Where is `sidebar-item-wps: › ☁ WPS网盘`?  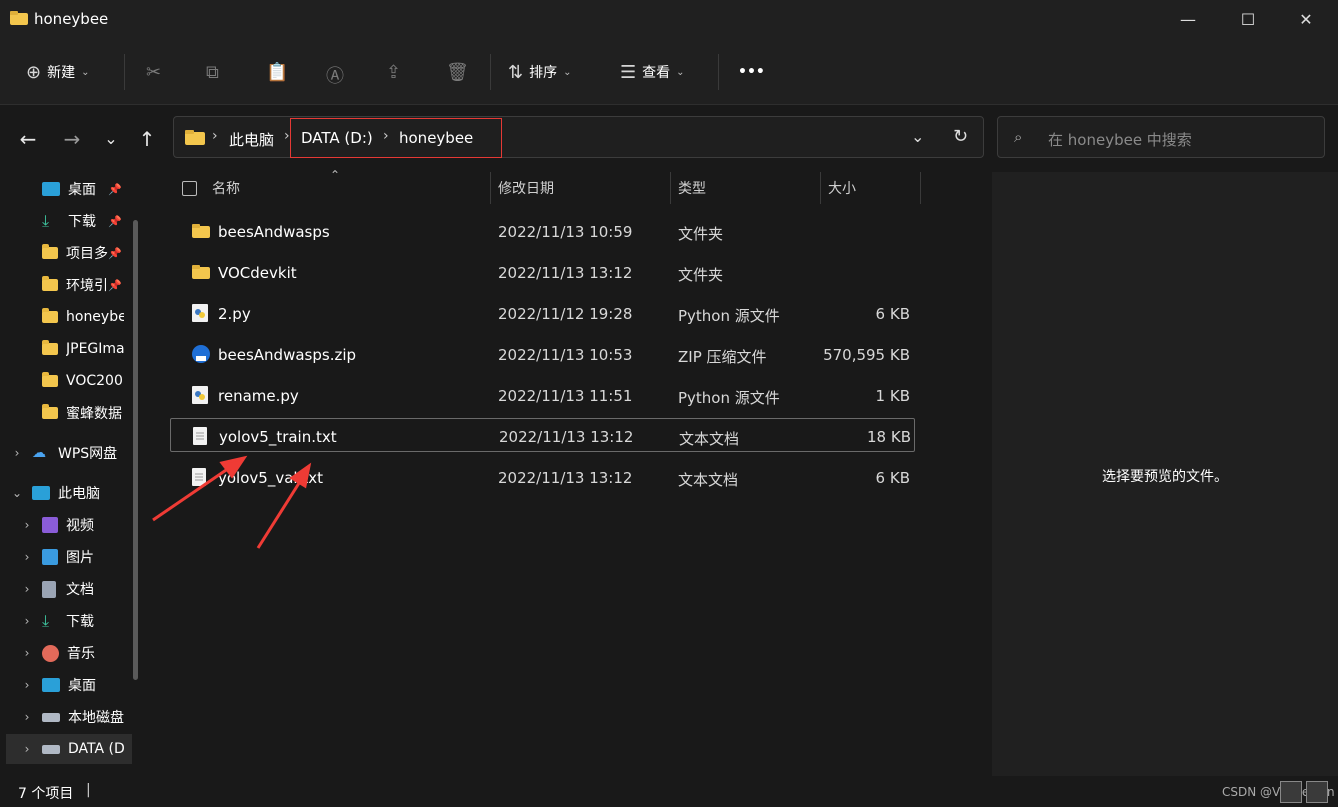 sidebar-item-wps: › ☁ WPS网盘 is located at coordinates (75, 453).